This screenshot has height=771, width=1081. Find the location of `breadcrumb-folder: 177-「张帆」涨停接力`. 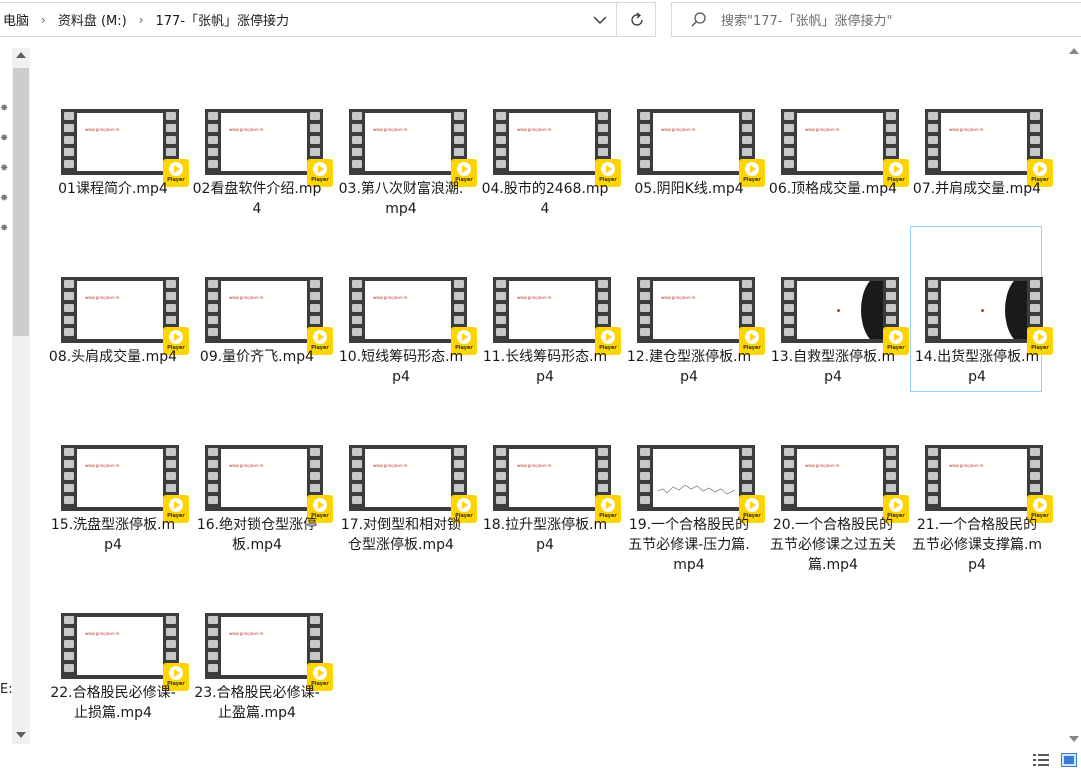

breadcrumb-folder: 177-「张帆」涨停接力 is located at coordinates (223, 19).